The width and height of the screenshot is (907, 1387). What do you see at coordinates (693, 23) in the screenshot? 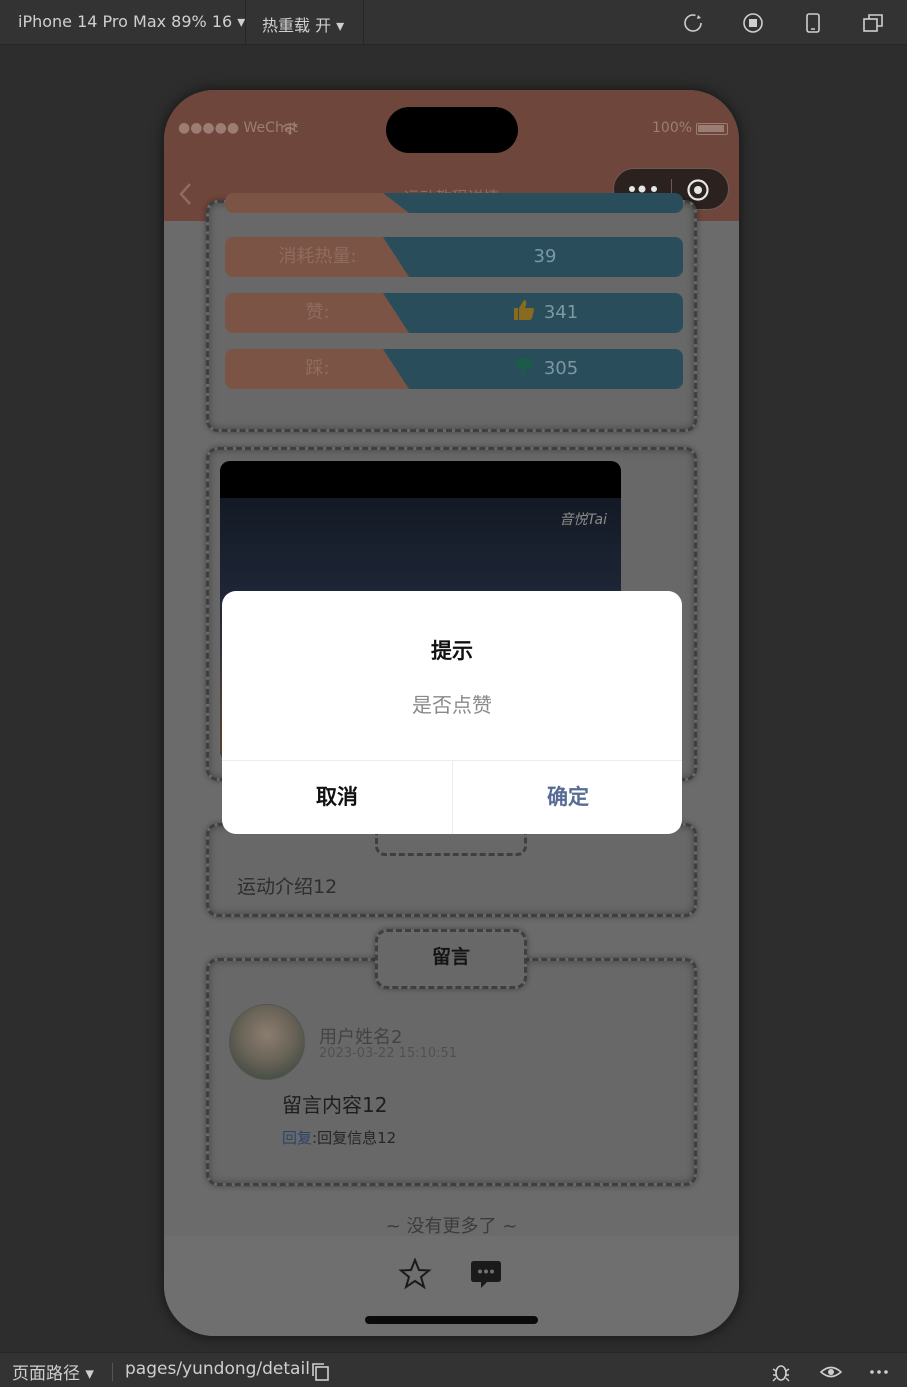
I see `refresh-icon` at bounding box center [693, 23].